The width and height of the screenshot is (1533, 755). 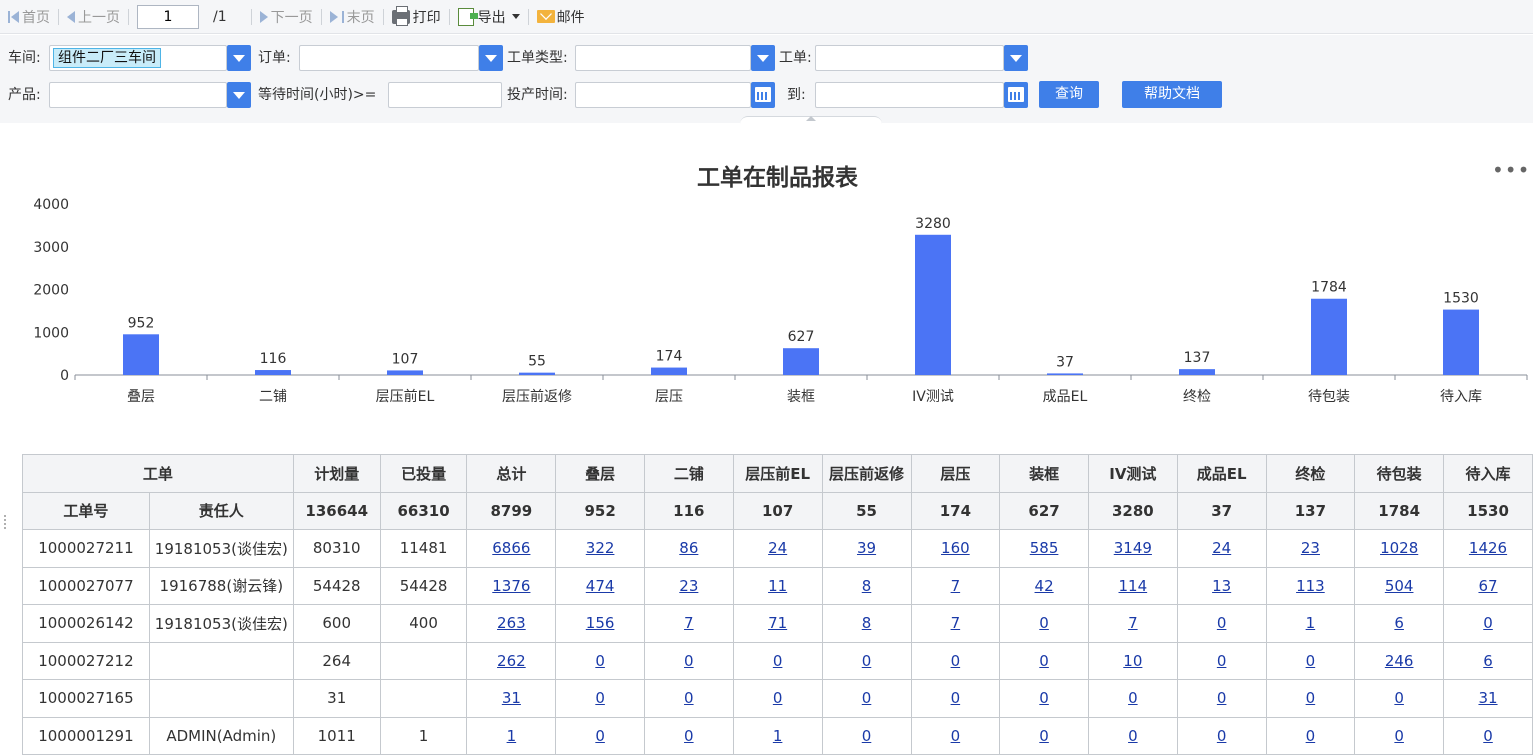 I want to click on workshop-dropdown-icon, so click(x=239, y=58).